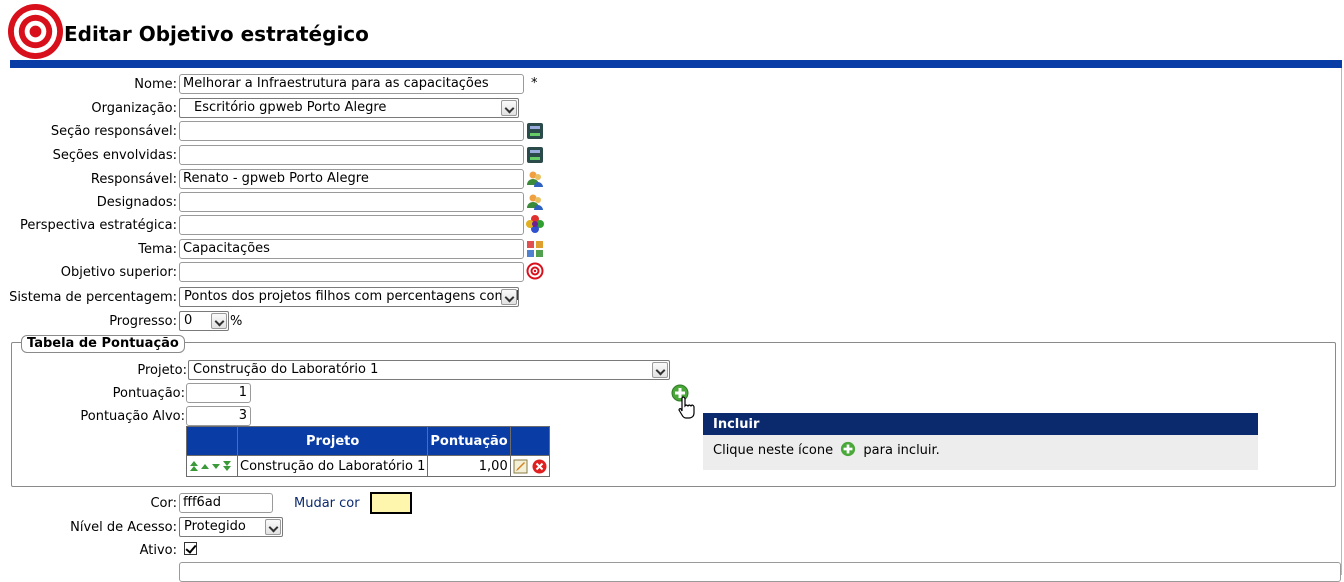  What do you see at coordinates (218, 393) in the screenshot?
I see `pontuacao-input: 1` at bounding box center [218, 393].